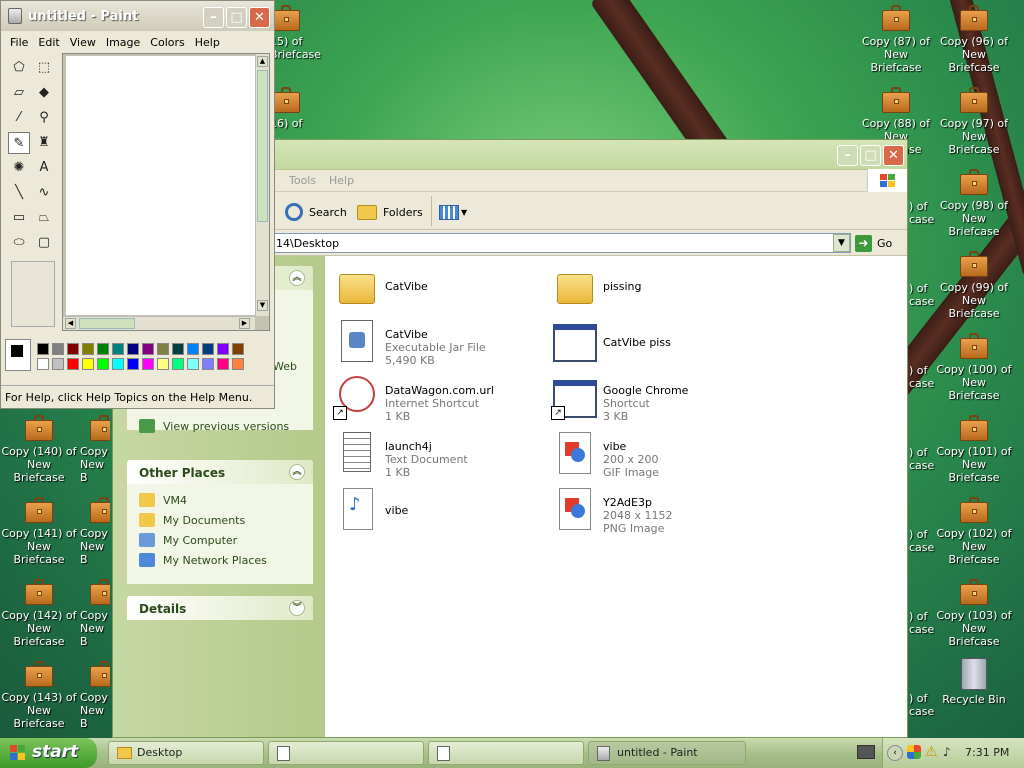 This screenshot has height=768, width=1024. What do you see at coordinates (440, 400) in the screenshot?
I see `file-item: ↗ DataWagon.com.url Internet Shortcut 1 KB` at bounding box center [440, 400].